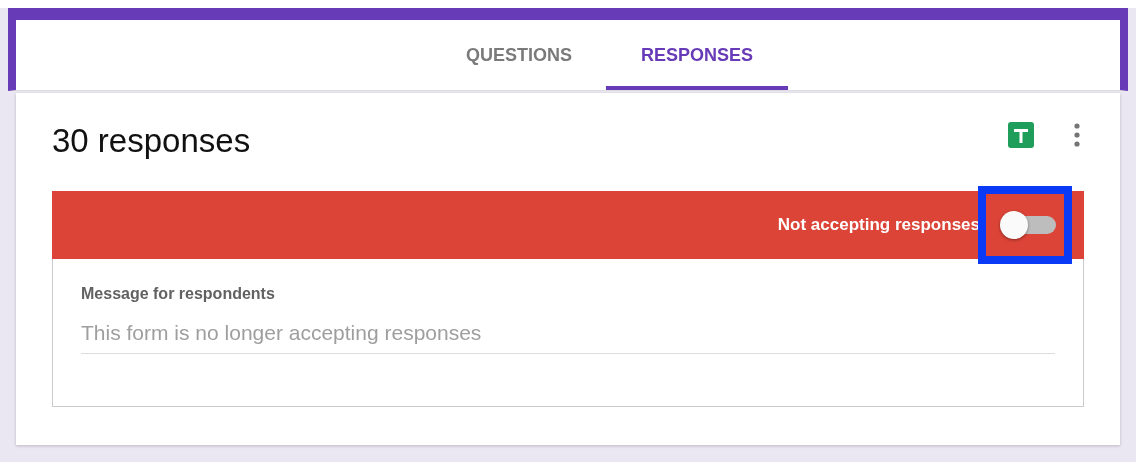 This screenshot has width=1136, height=462. Describe the element at coordinates (1077, 135) in the screenshot. I see `more-icon` at that location.